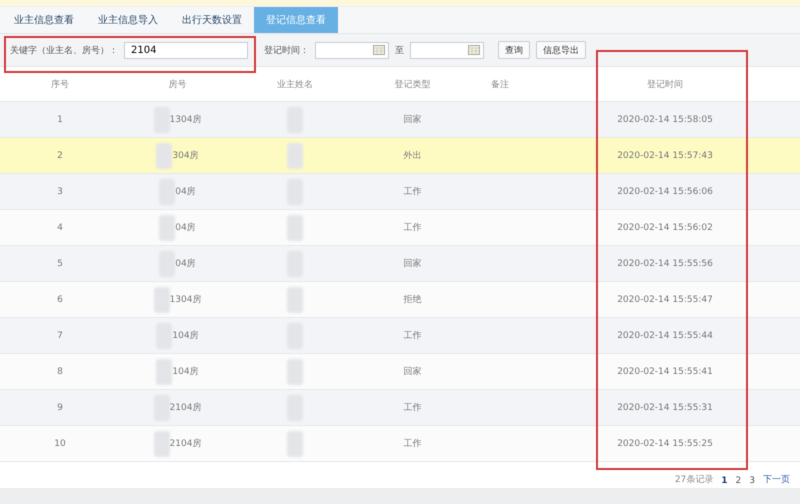 This screenshot has width=800, height=504. Describe the element at coordinates (400, 300) in the screenshot. I see `table-row: 6 1304房 拒绝 2020-02-14 15:55:47` at that location.